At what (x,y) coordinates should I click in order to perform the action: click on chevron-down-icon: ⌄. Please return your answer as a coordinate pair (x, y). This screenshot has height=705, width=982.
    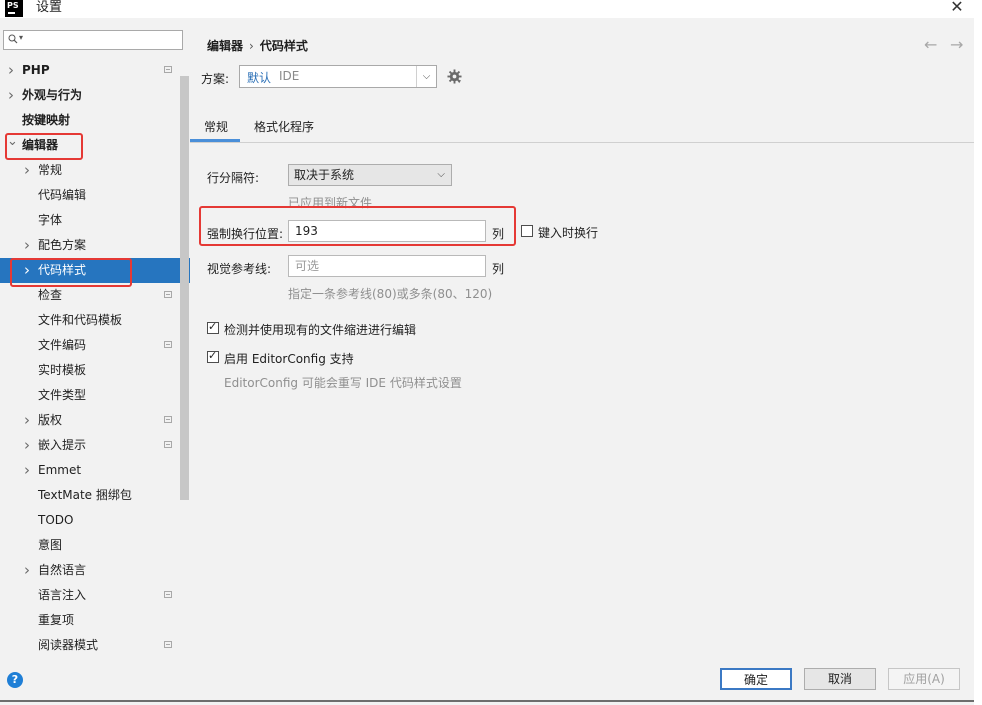
    Looking at the image, I should click on (12, 145).